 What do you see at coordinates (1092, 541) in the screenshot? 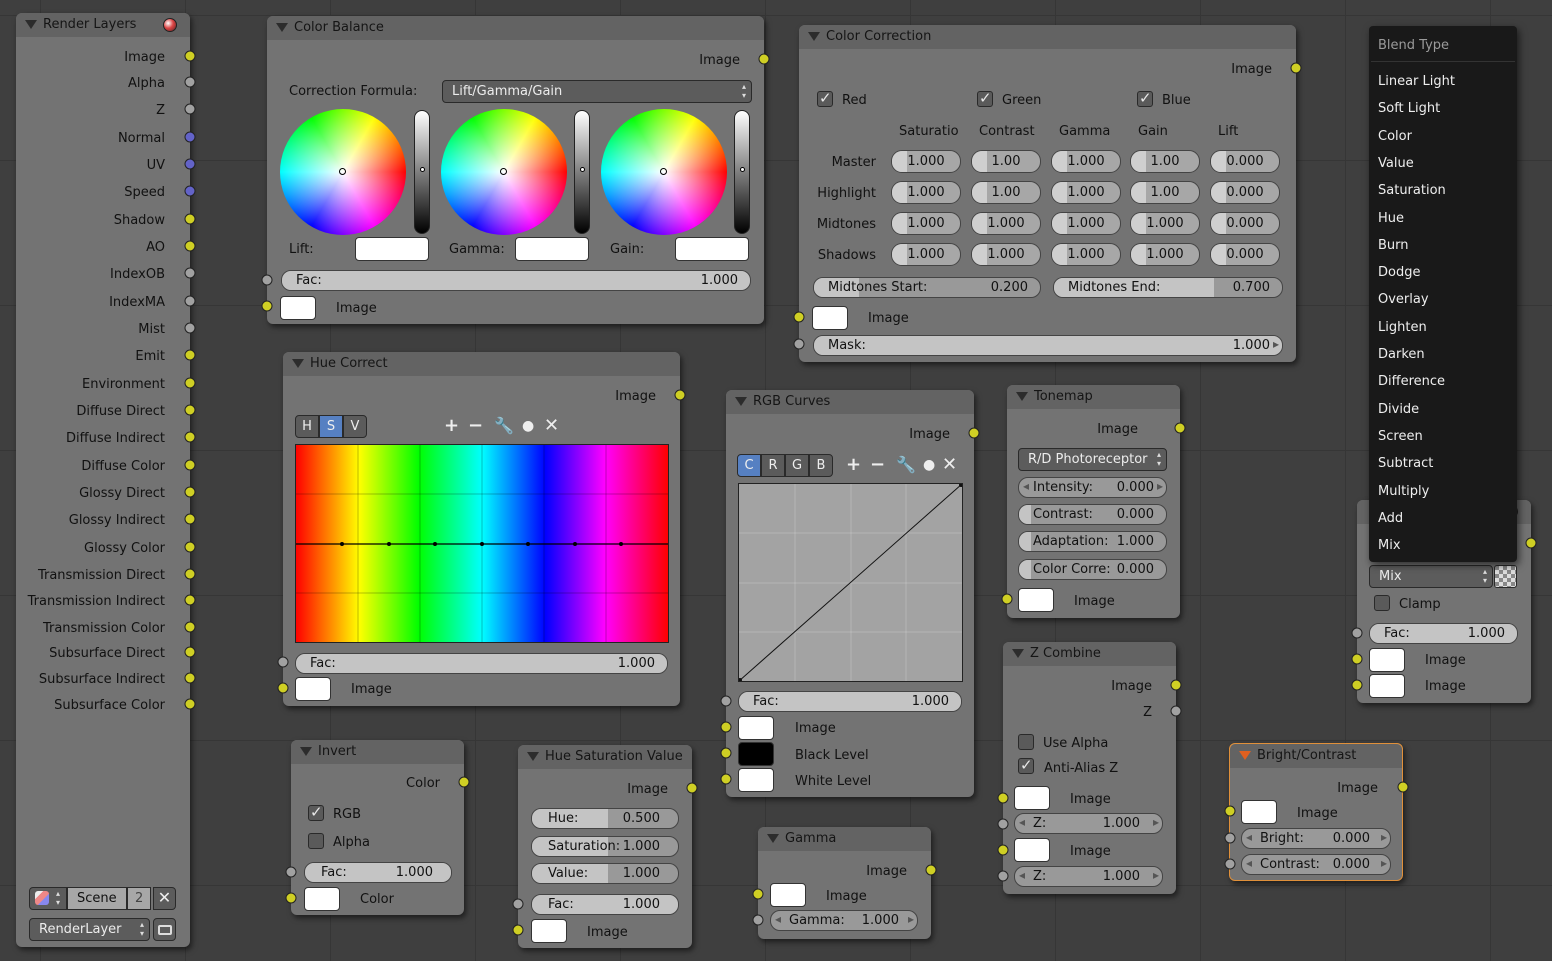
I see `adaptation-slider: Adaptation: 1.000` at bounding box center [1092, 541].